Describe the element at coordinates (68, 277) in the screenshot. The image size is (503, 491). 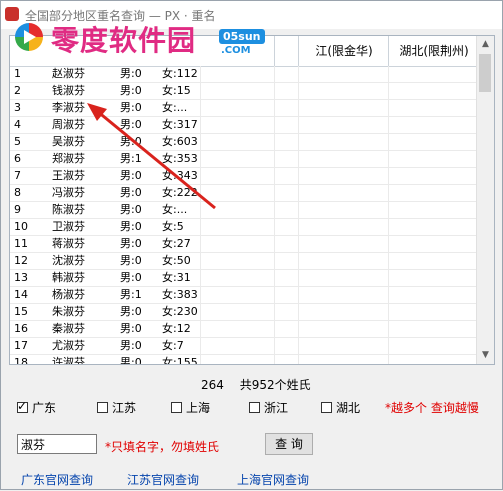
I see `row-name: 韩淑芬` at that location.